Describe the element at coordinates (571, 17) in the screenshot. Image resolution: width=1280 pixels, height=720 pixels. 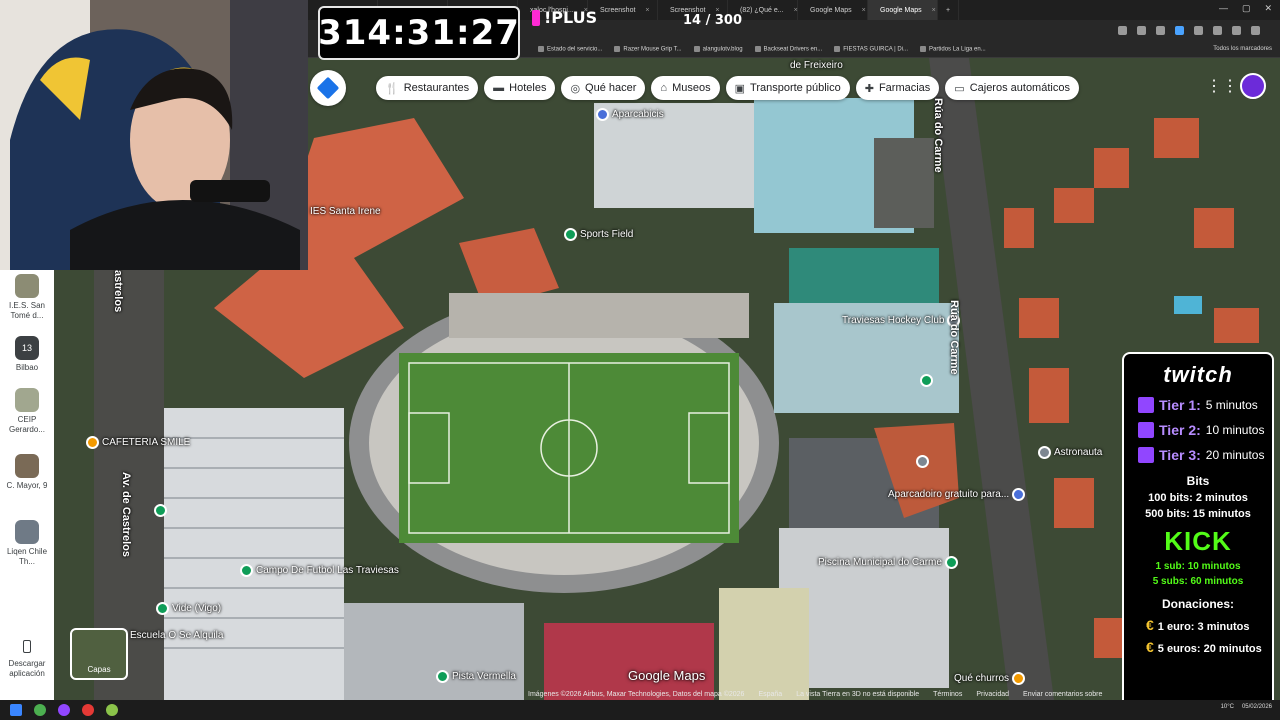
I see `plus-label: !PLUS` at that location.